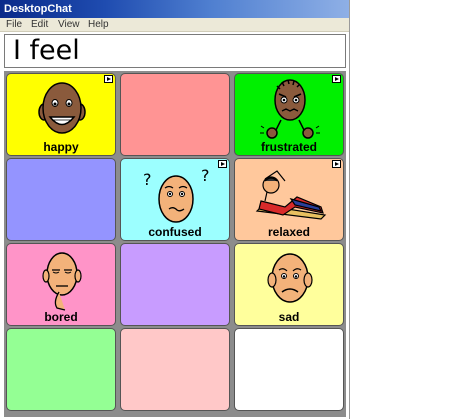  What do you see at coordinates (174, 25) in the screenshot?
I see `menu-bar: File Edit View Help` at bounding box center [174, 25].